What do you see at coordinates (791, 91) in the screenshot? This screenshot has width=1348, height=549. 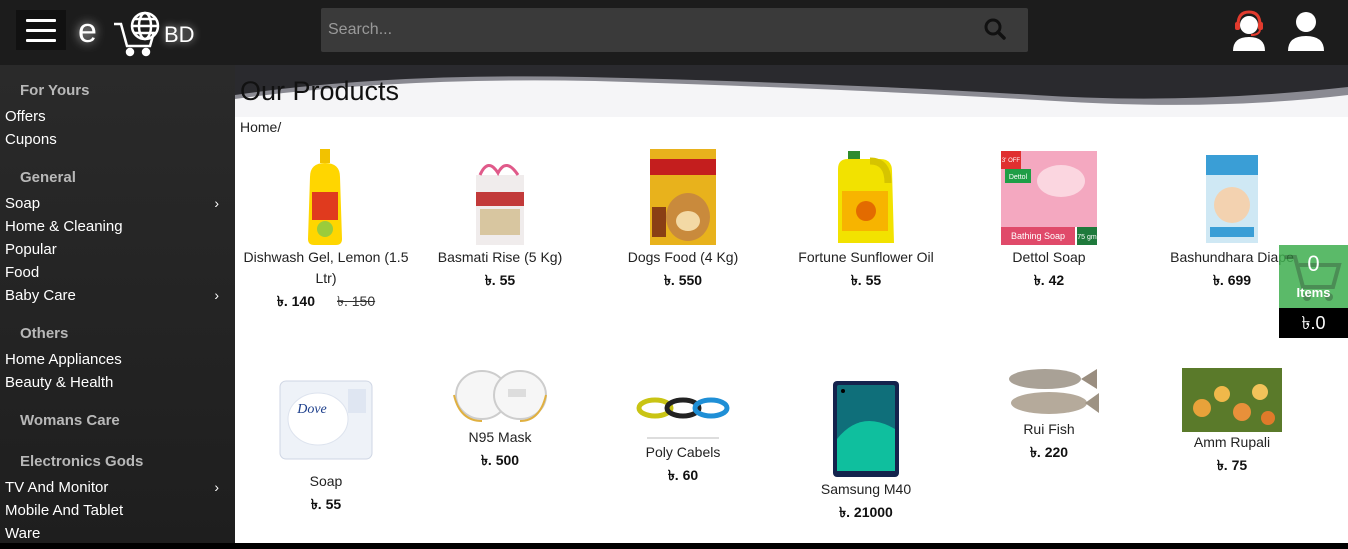 I see `header-wave-banner` at bounding box center [791, 91].